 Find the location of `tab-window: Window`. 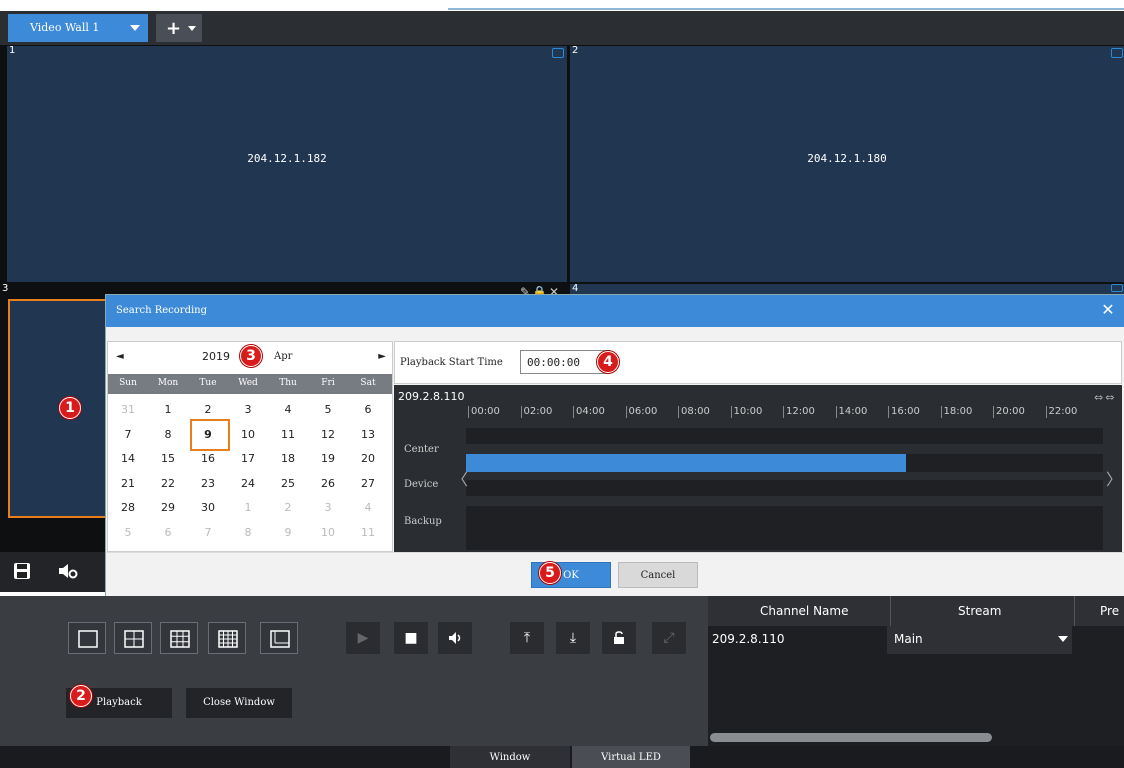

tab-window: Window is located at coordinates (510, 757).